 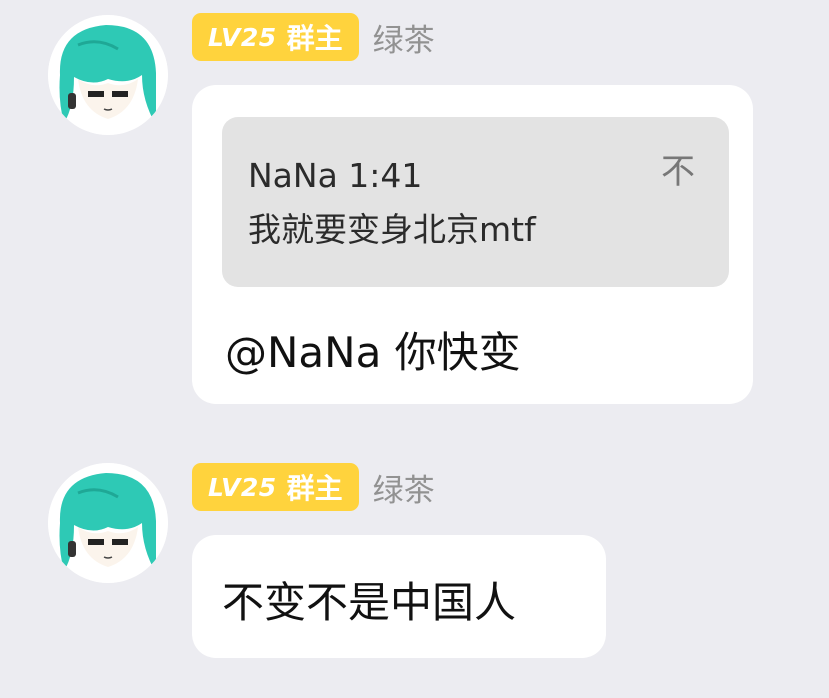 I want to click on message-bubble: 不变不是中国人, so click(x=399, y=596).